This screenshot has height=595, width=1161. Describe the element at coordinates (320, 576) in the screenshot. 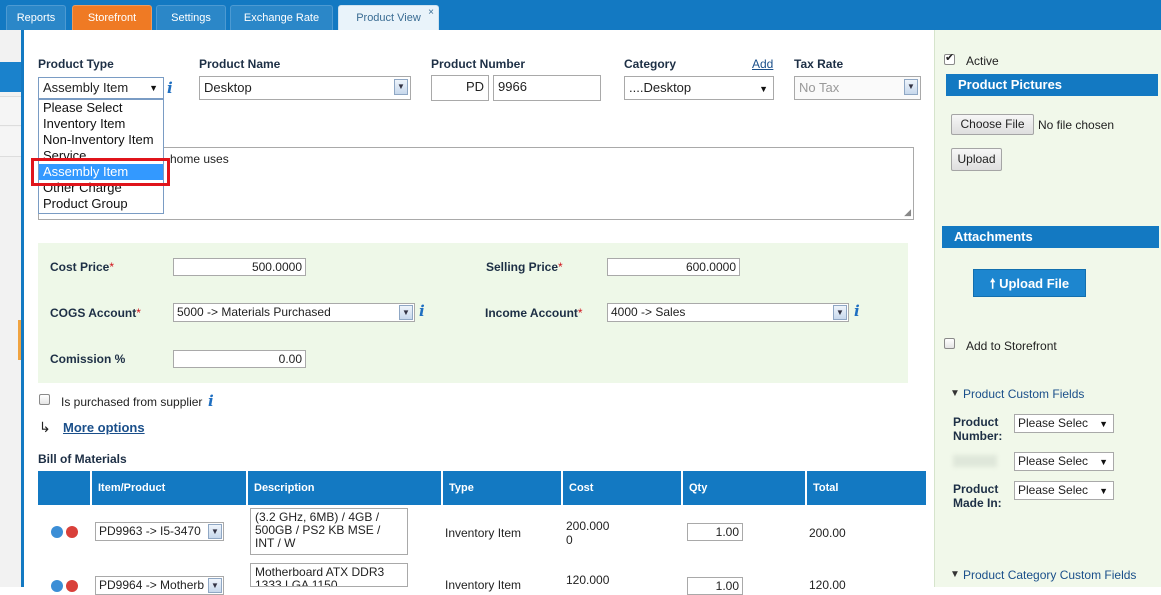

I see `bom-description-text: Motherboard ATX DDR3 1333 LGA 1150` at that location.